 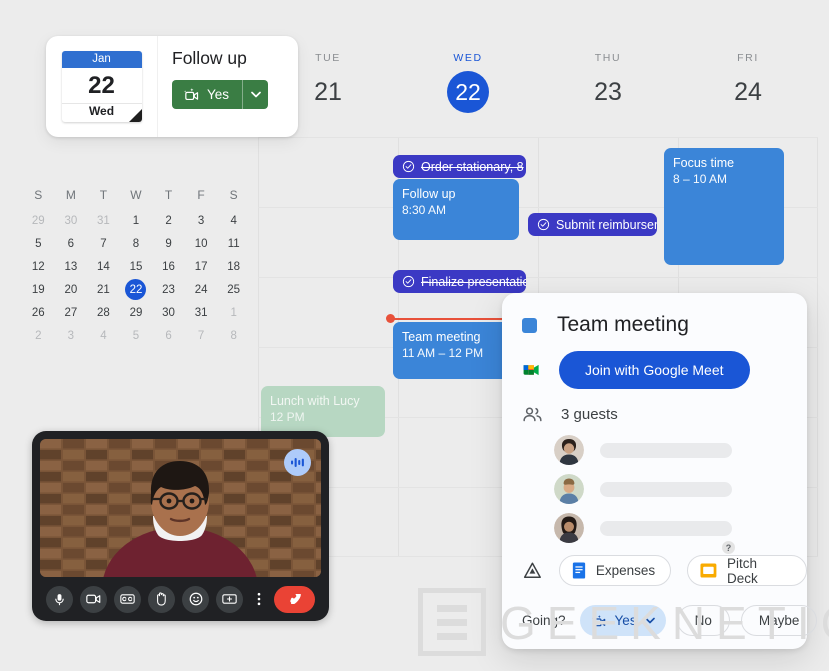 What do you see at coordinates (606, 224) in the screenshot?
I see `task-label: Submit reimbursem` at bounding box center [606, 224].